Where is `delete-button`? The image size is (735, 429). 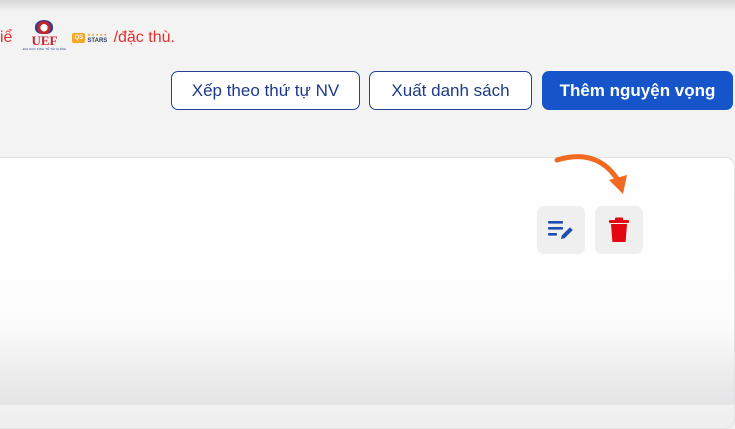
delete-button is located at coordinates (619, 230).